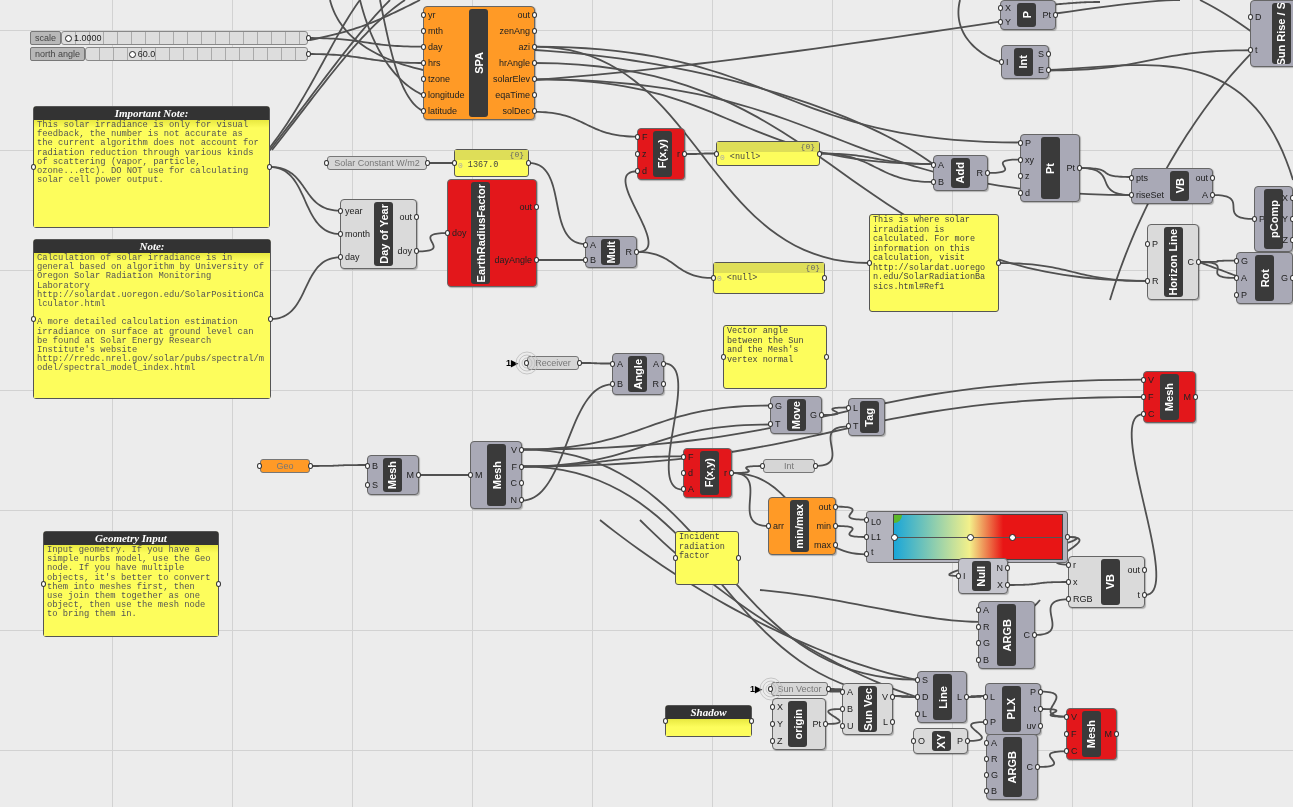 Image resolution: width=1293 pixels, height=807 pixels. Describe the element at coordinates (491, 155) in the screenshot. I see `panel-header: {0}` at that location.